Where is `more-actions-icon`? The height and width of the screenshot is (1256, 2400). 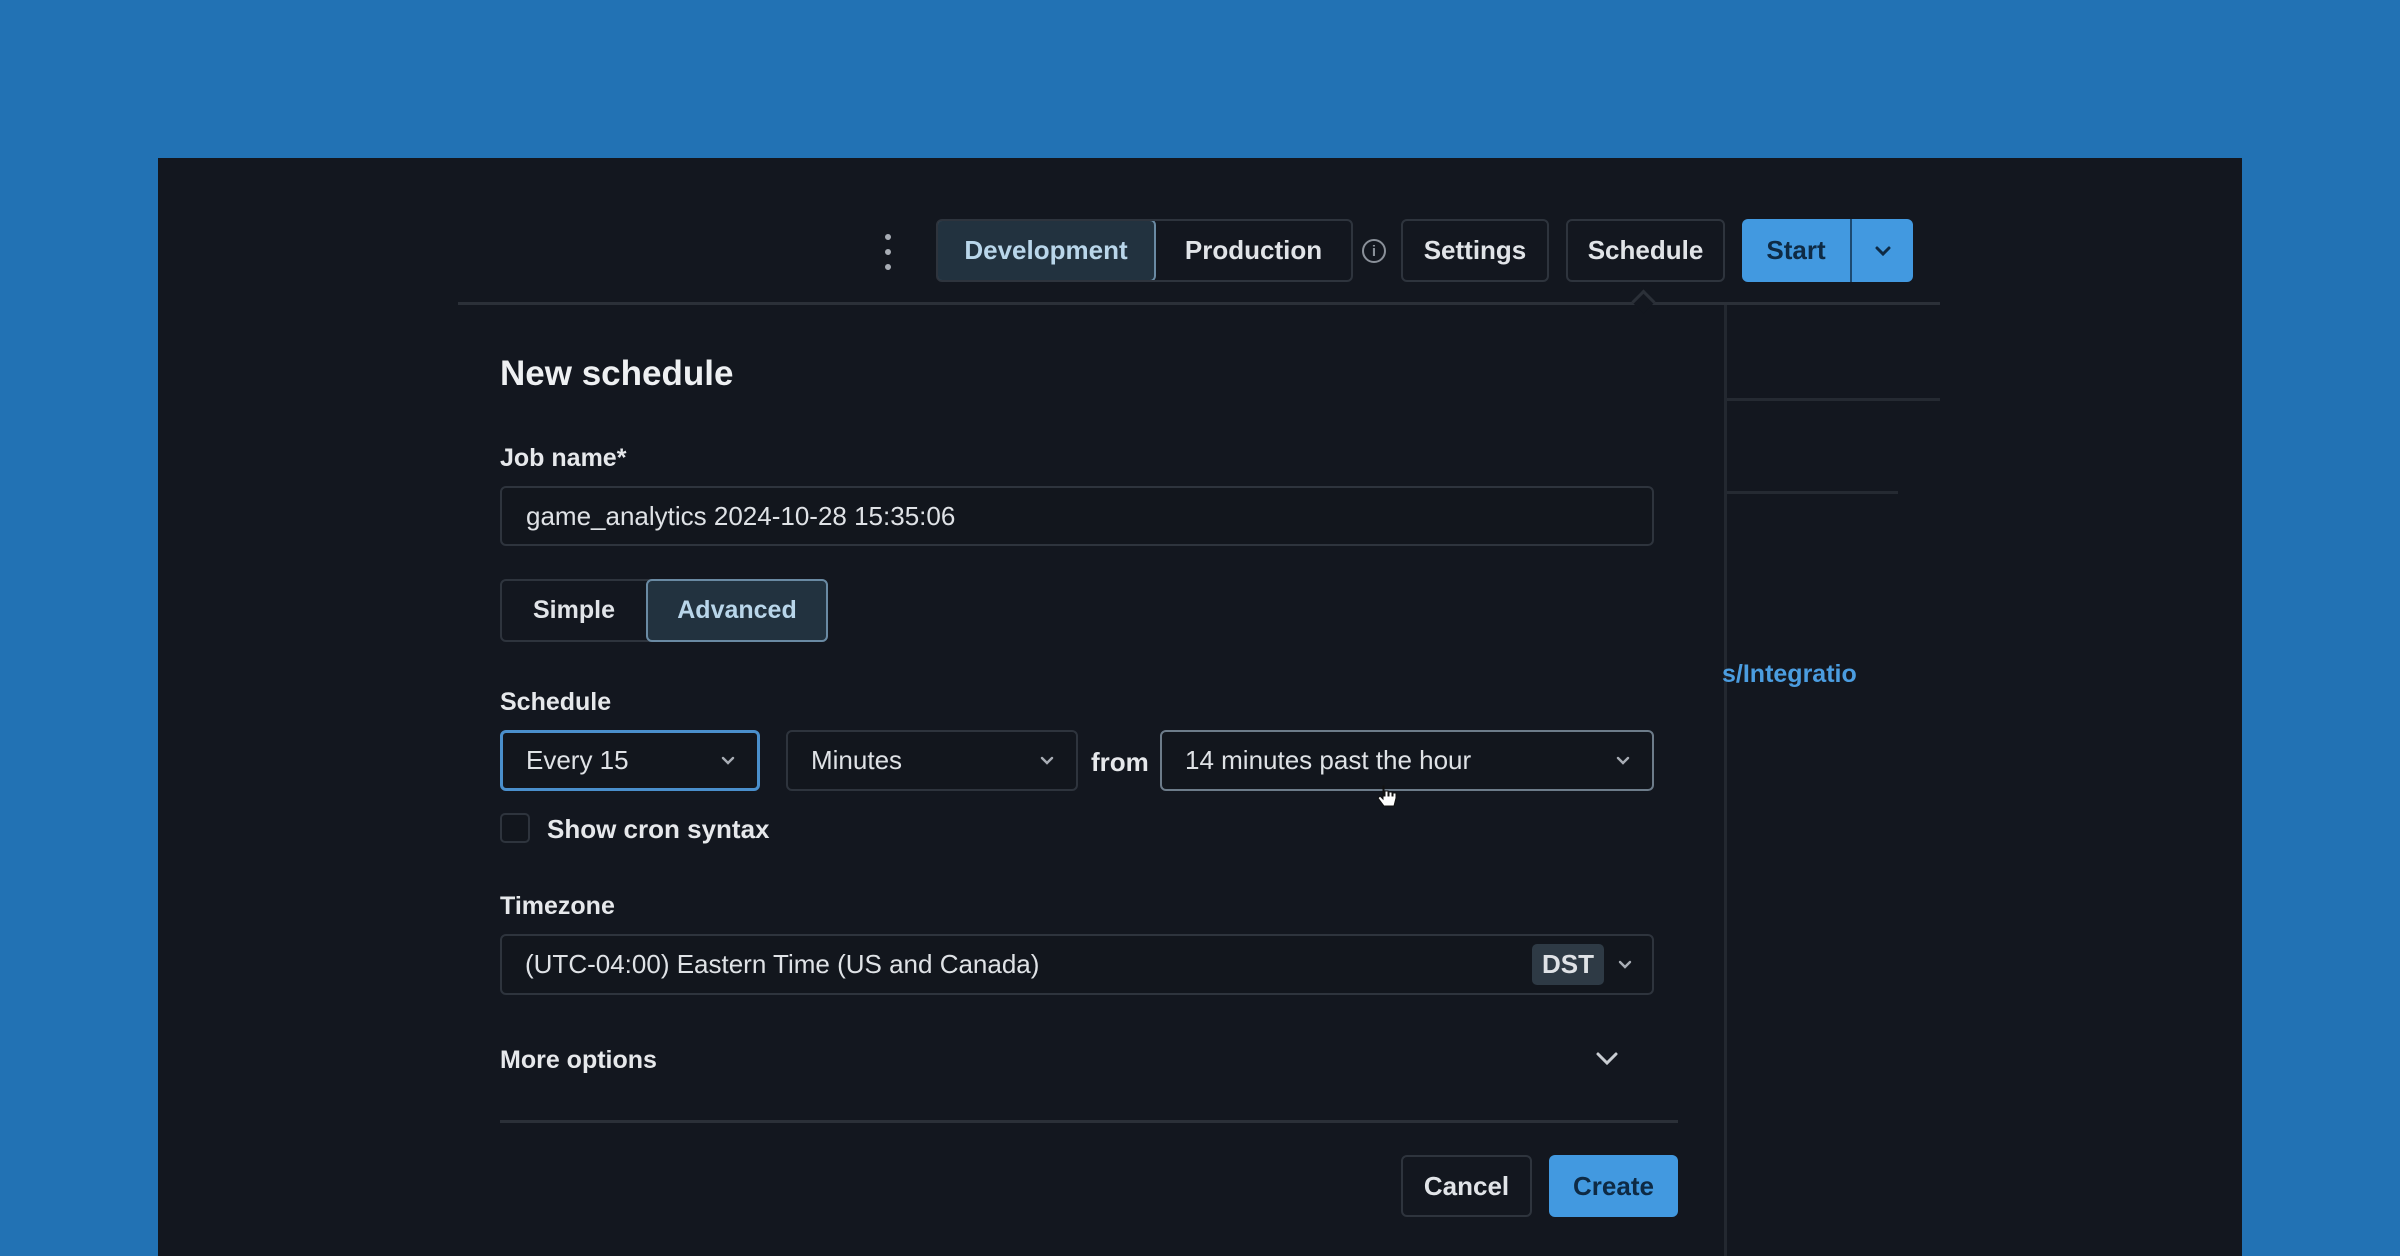
more-actions-icon is located at coordinates (888, 252).